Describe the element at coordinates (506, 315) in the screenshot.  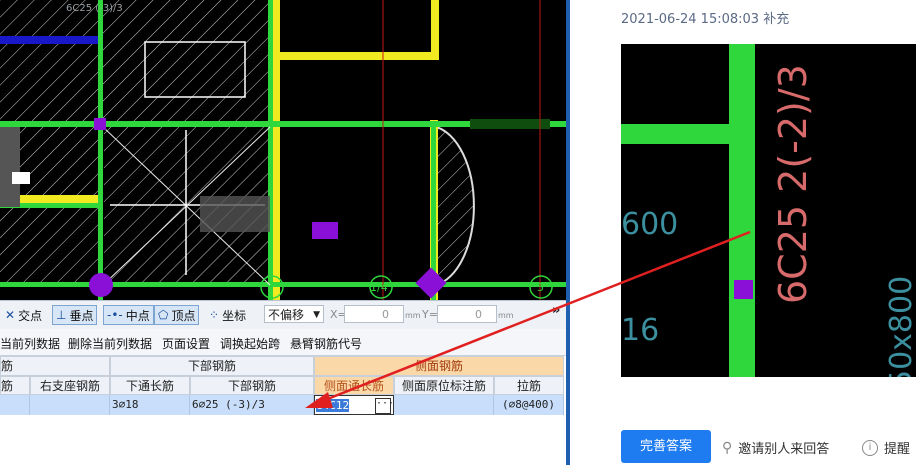
I see `y-unit: mm` at that location.